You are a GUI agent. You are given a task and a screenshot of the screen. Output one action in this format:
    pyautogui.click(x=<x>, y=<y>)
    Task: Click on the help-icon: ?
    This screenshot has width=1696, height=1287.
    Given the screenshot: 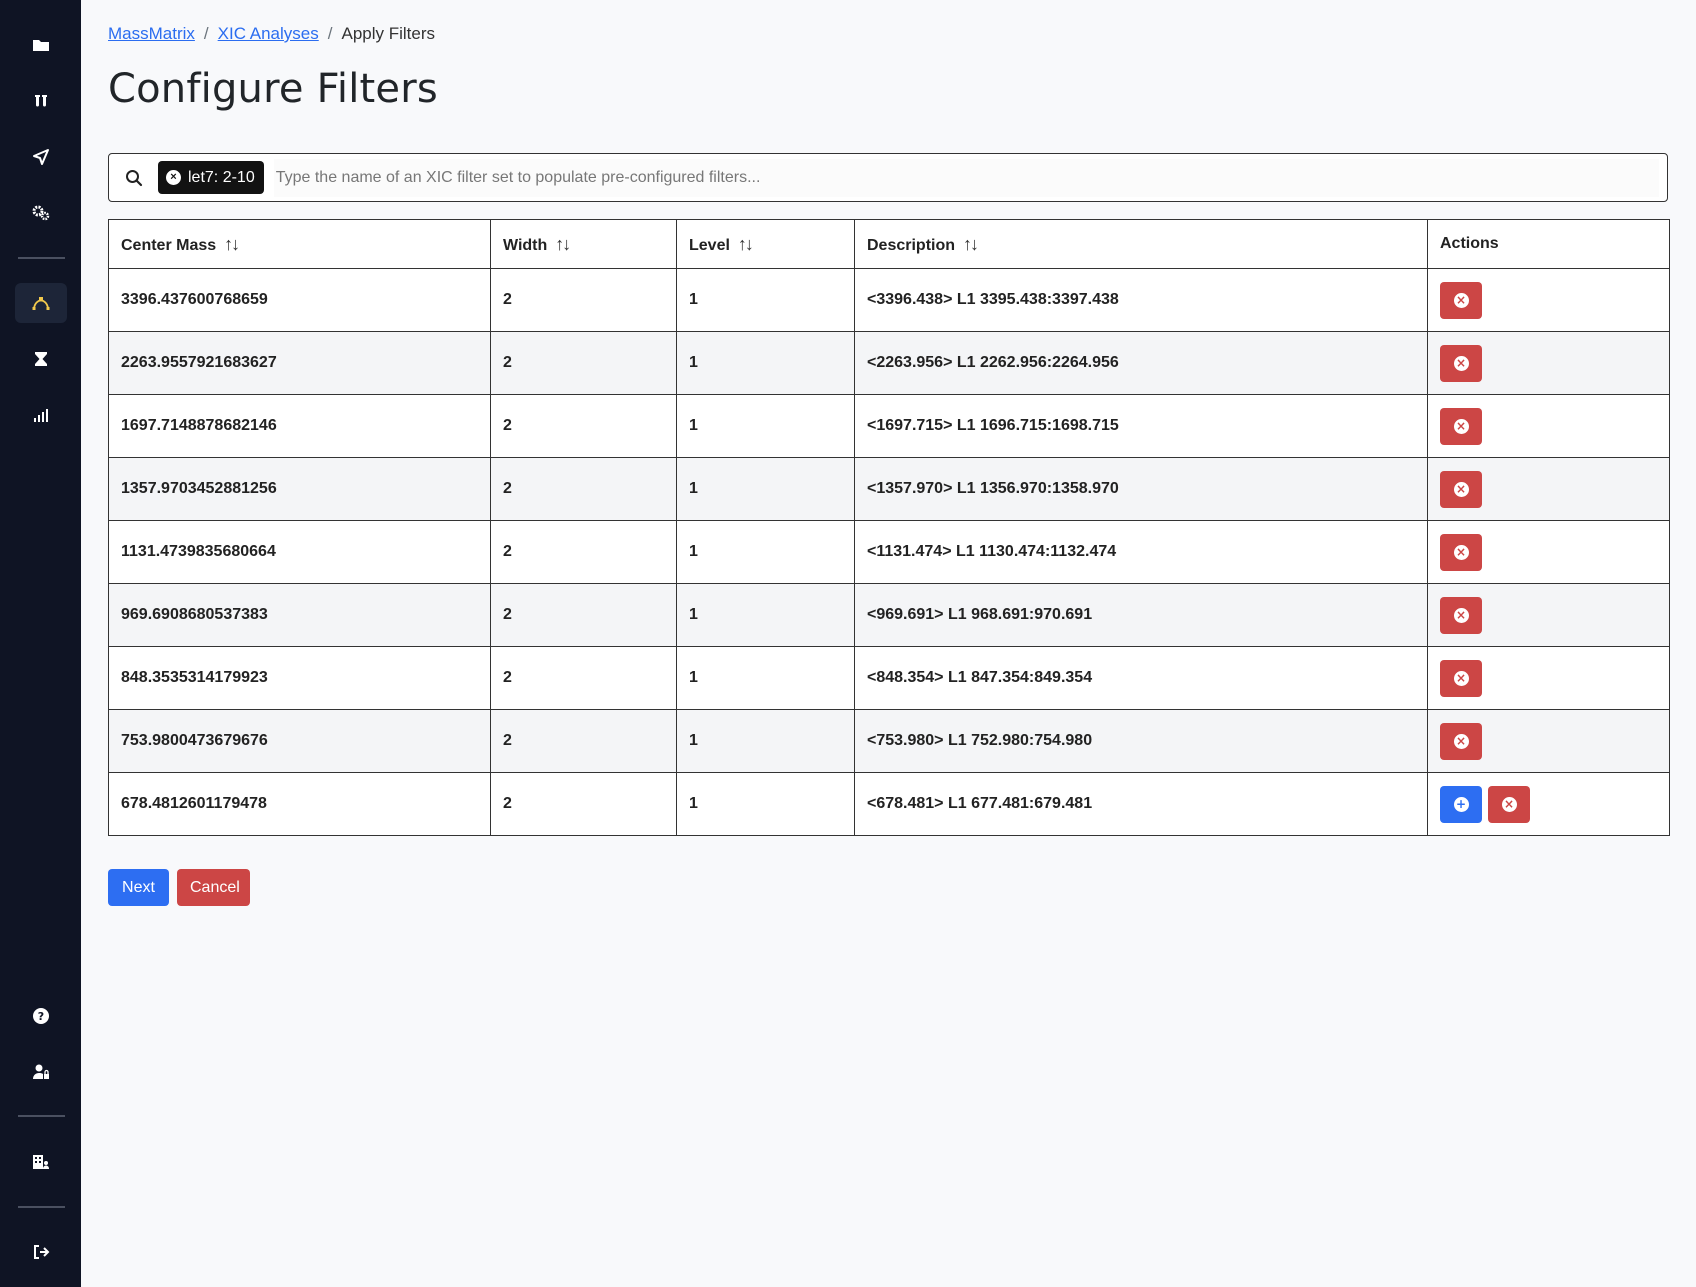 What is the action you would take?
    pyautogui.click(x=41, y=1016)
    